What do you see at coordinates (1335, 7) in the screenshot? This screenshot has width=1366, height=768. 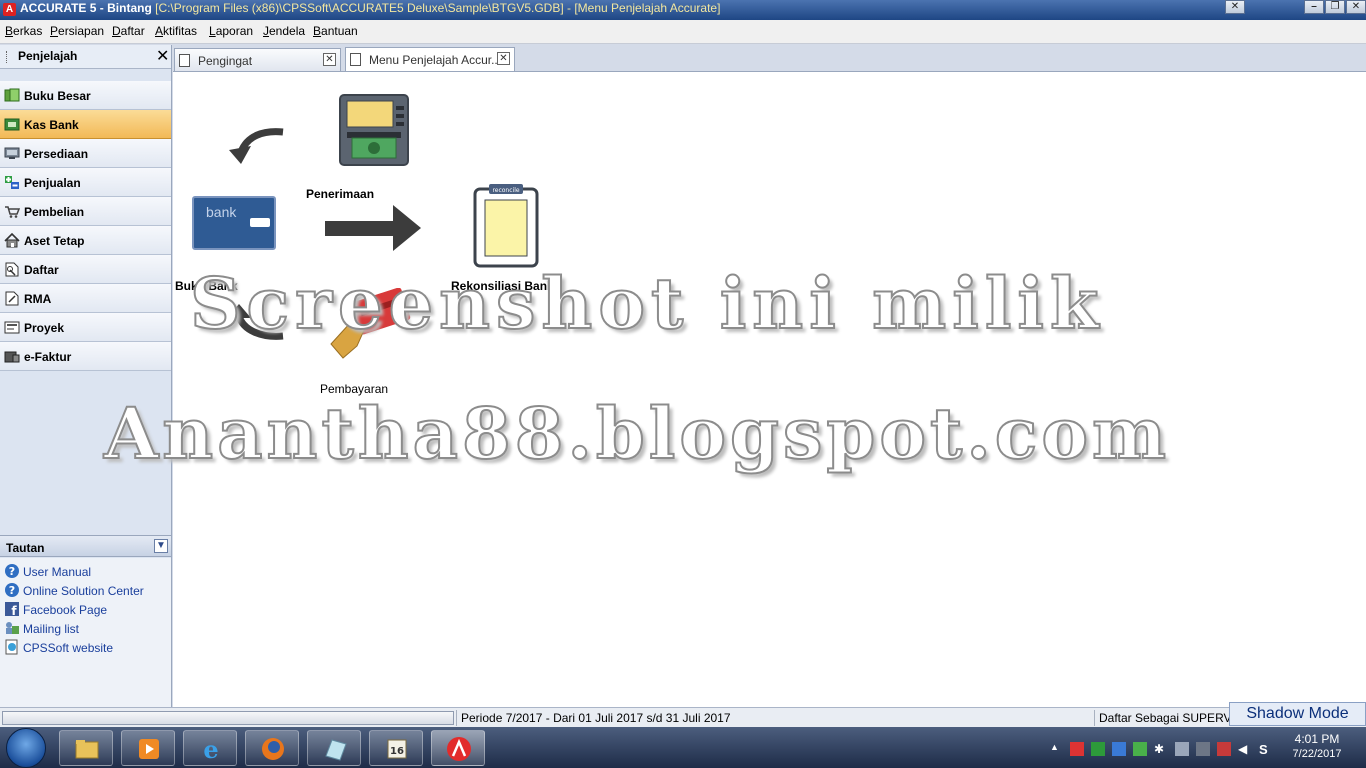 I see `restore-button: ❐` at bounding box center [1335, 7].